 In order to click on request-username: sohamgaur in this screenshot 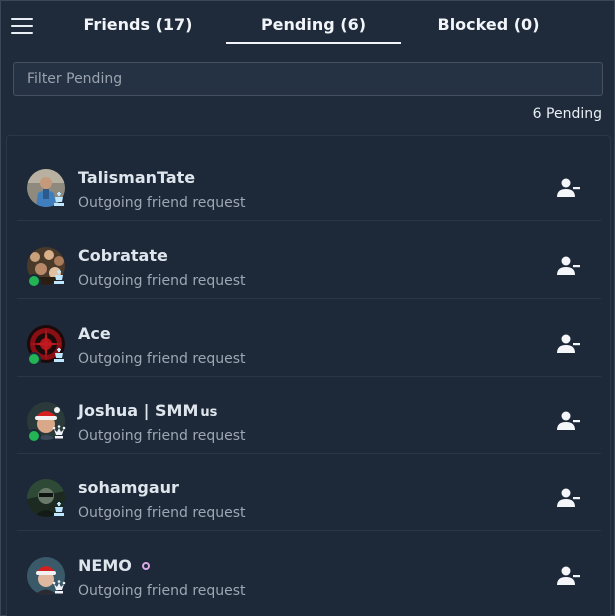, I will do `click(128, 487)`.